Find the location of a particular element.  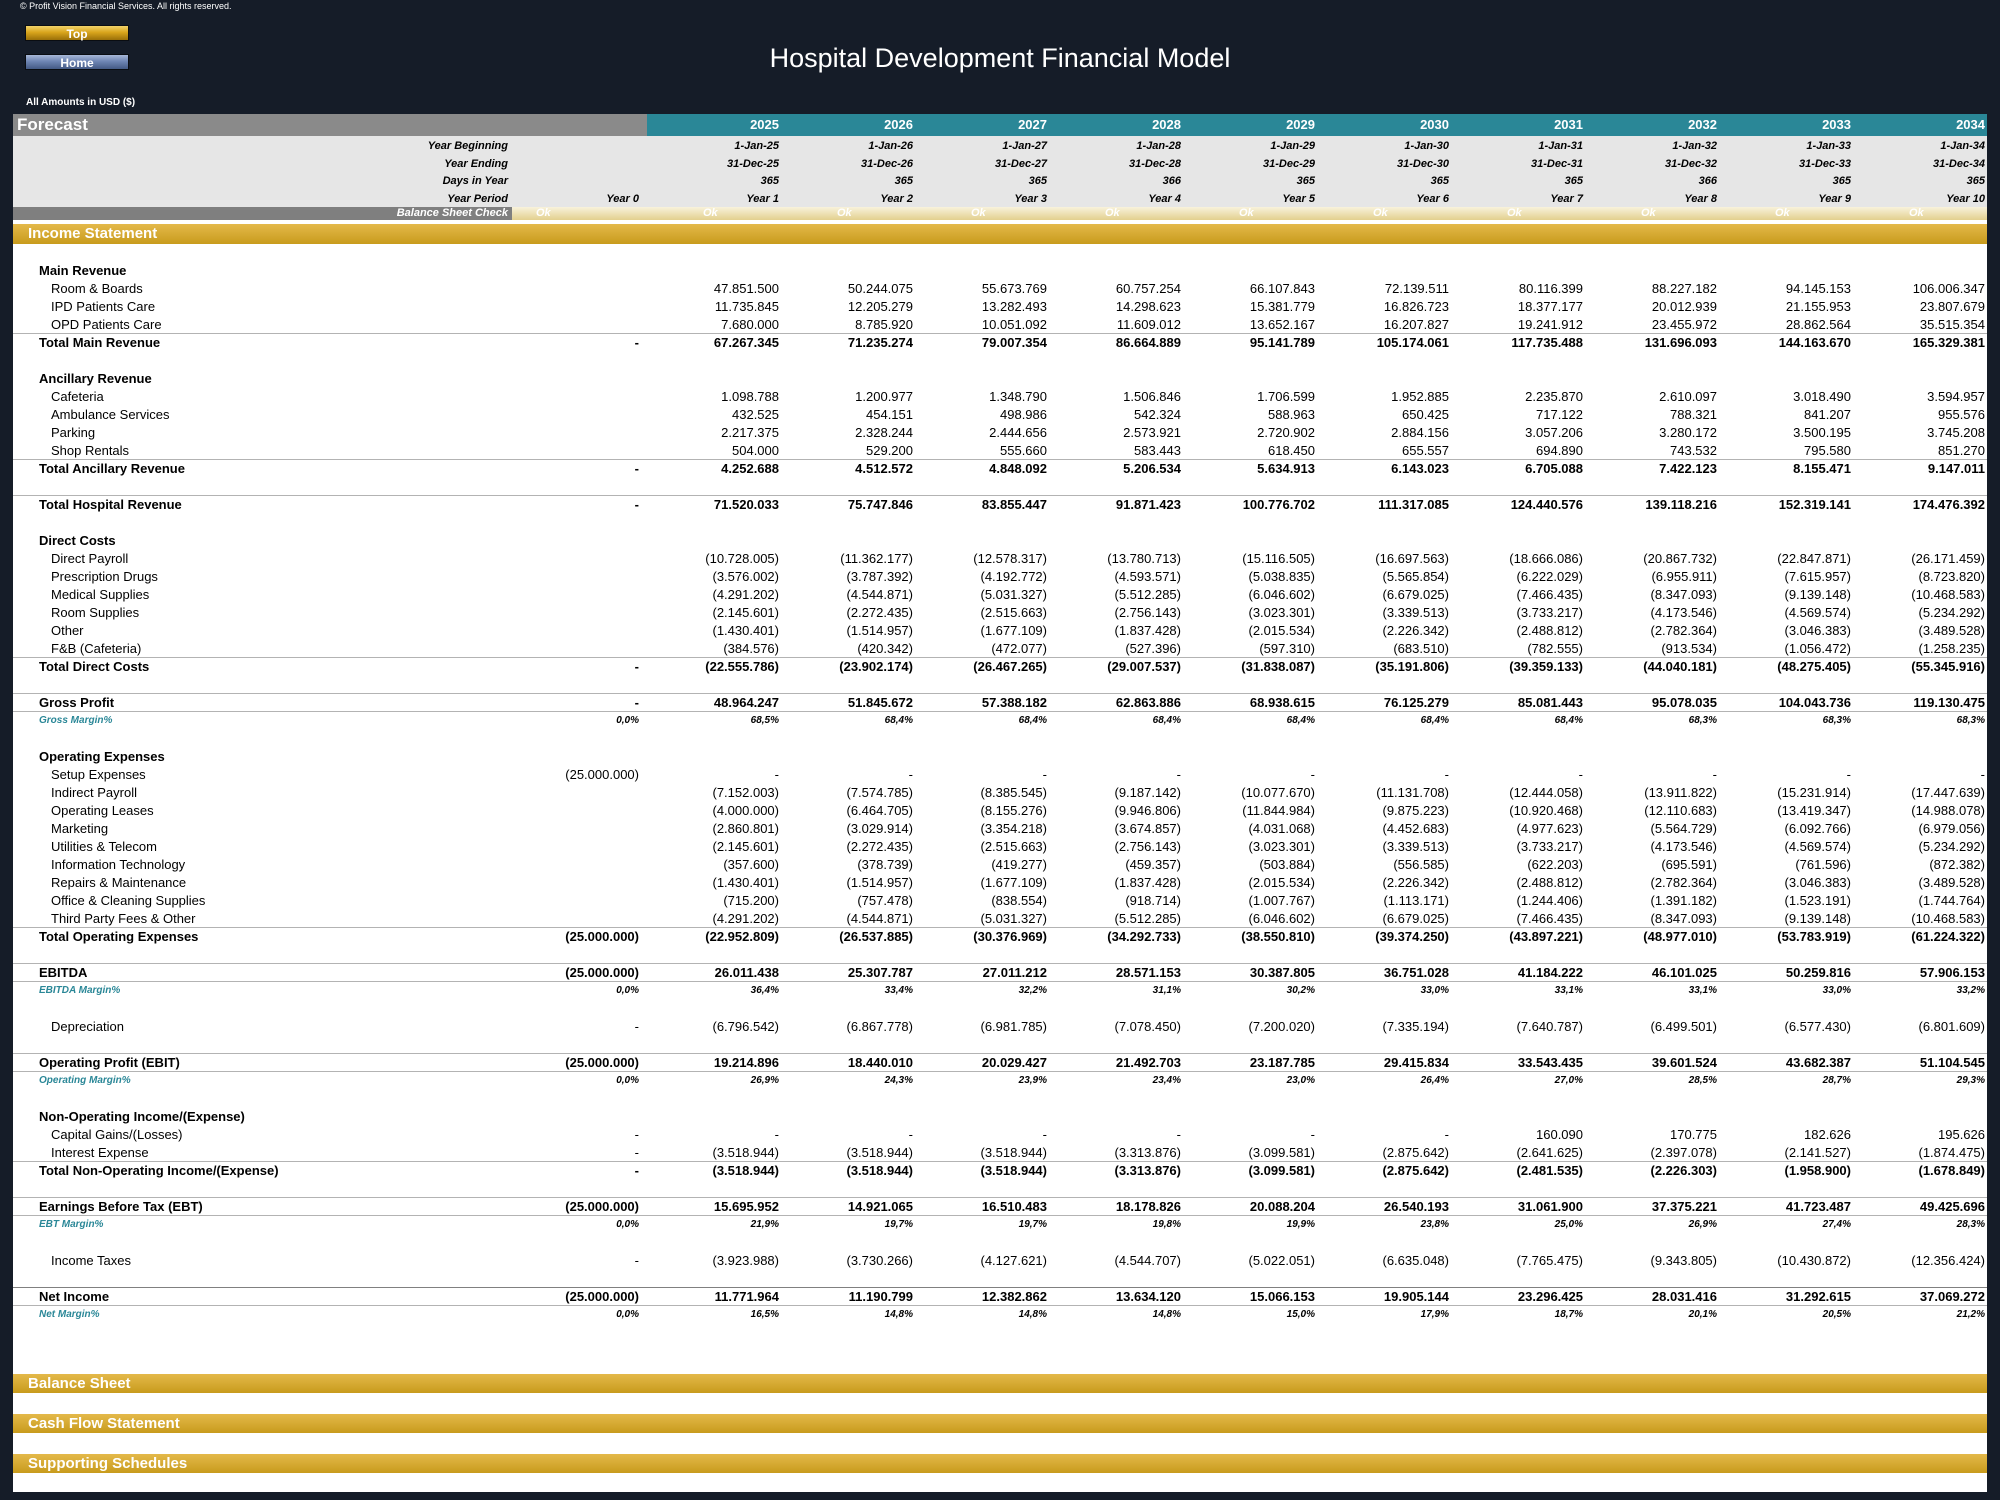

value-cell: 20.088.204 is located at coordinates (1282, 1206).